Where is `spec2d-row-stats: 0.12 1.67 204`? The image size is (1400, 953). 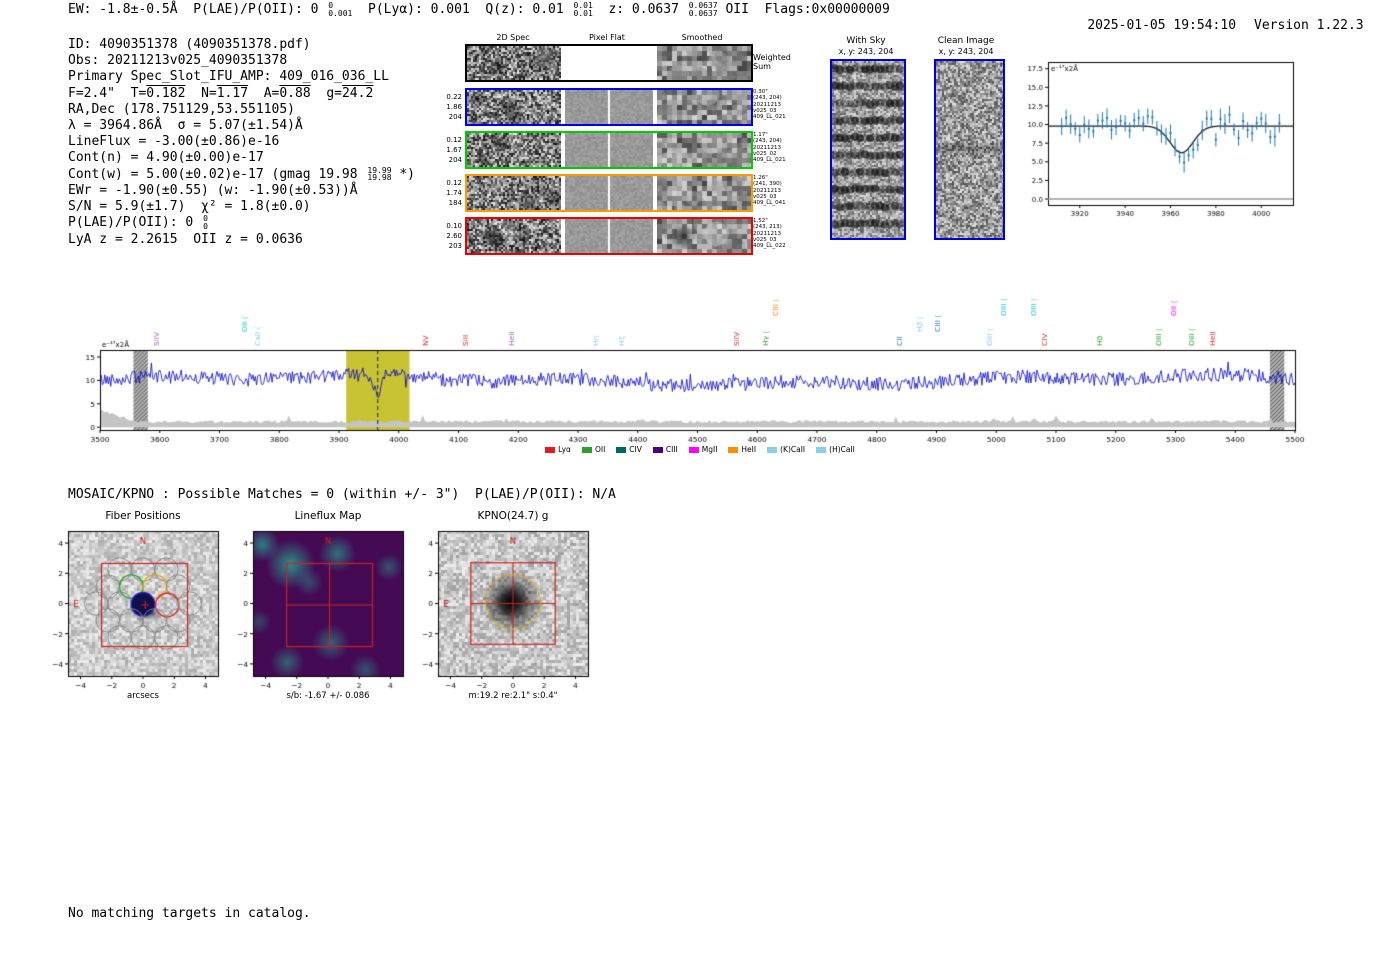 spec2d-row-stats: 0.12 1.67 204 is located at coordinates (449, 150).